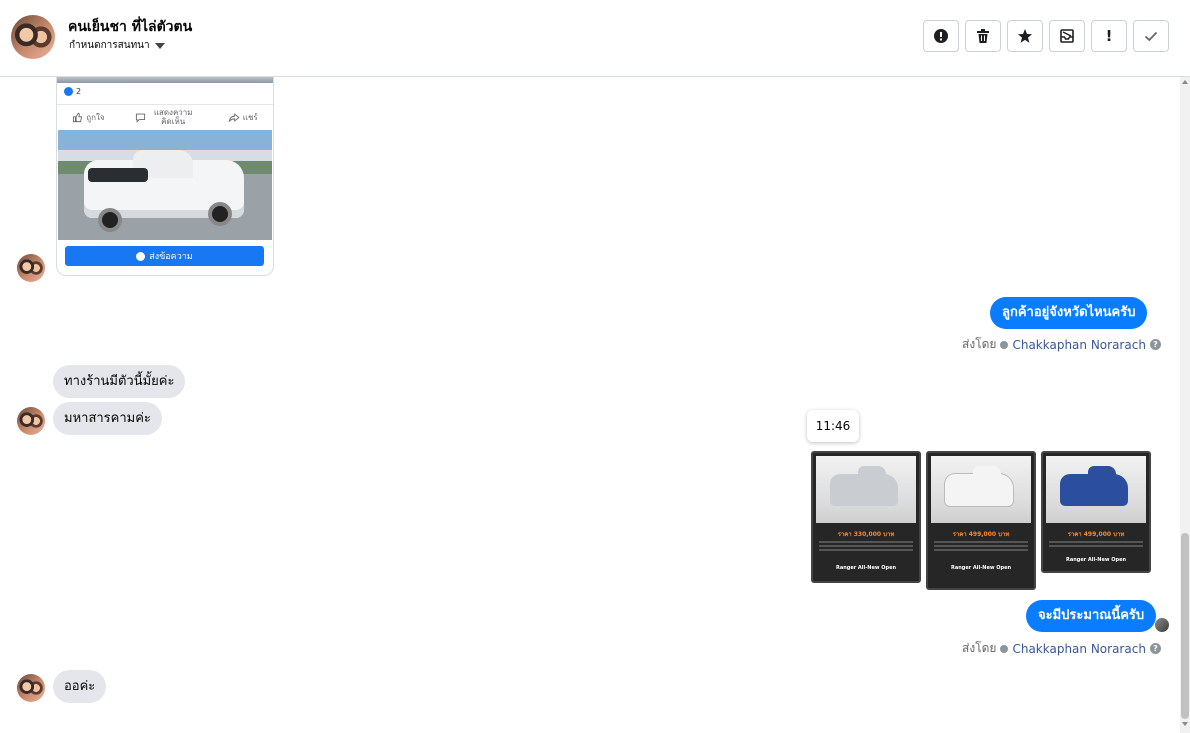  I want to click on shared-post-card: 2 ถูกใจ แสดงความคิดเห็น แชร์ ส่งข้อความ, so click(165, 176).